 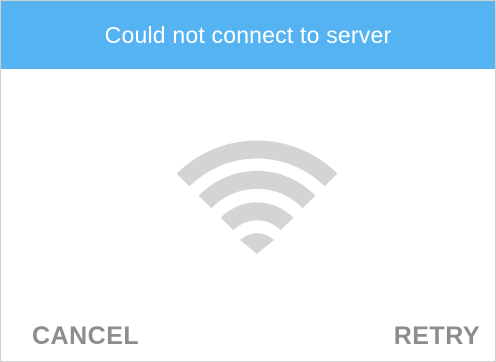 I want to click on wifi-dot, so click(x=257, y=243).